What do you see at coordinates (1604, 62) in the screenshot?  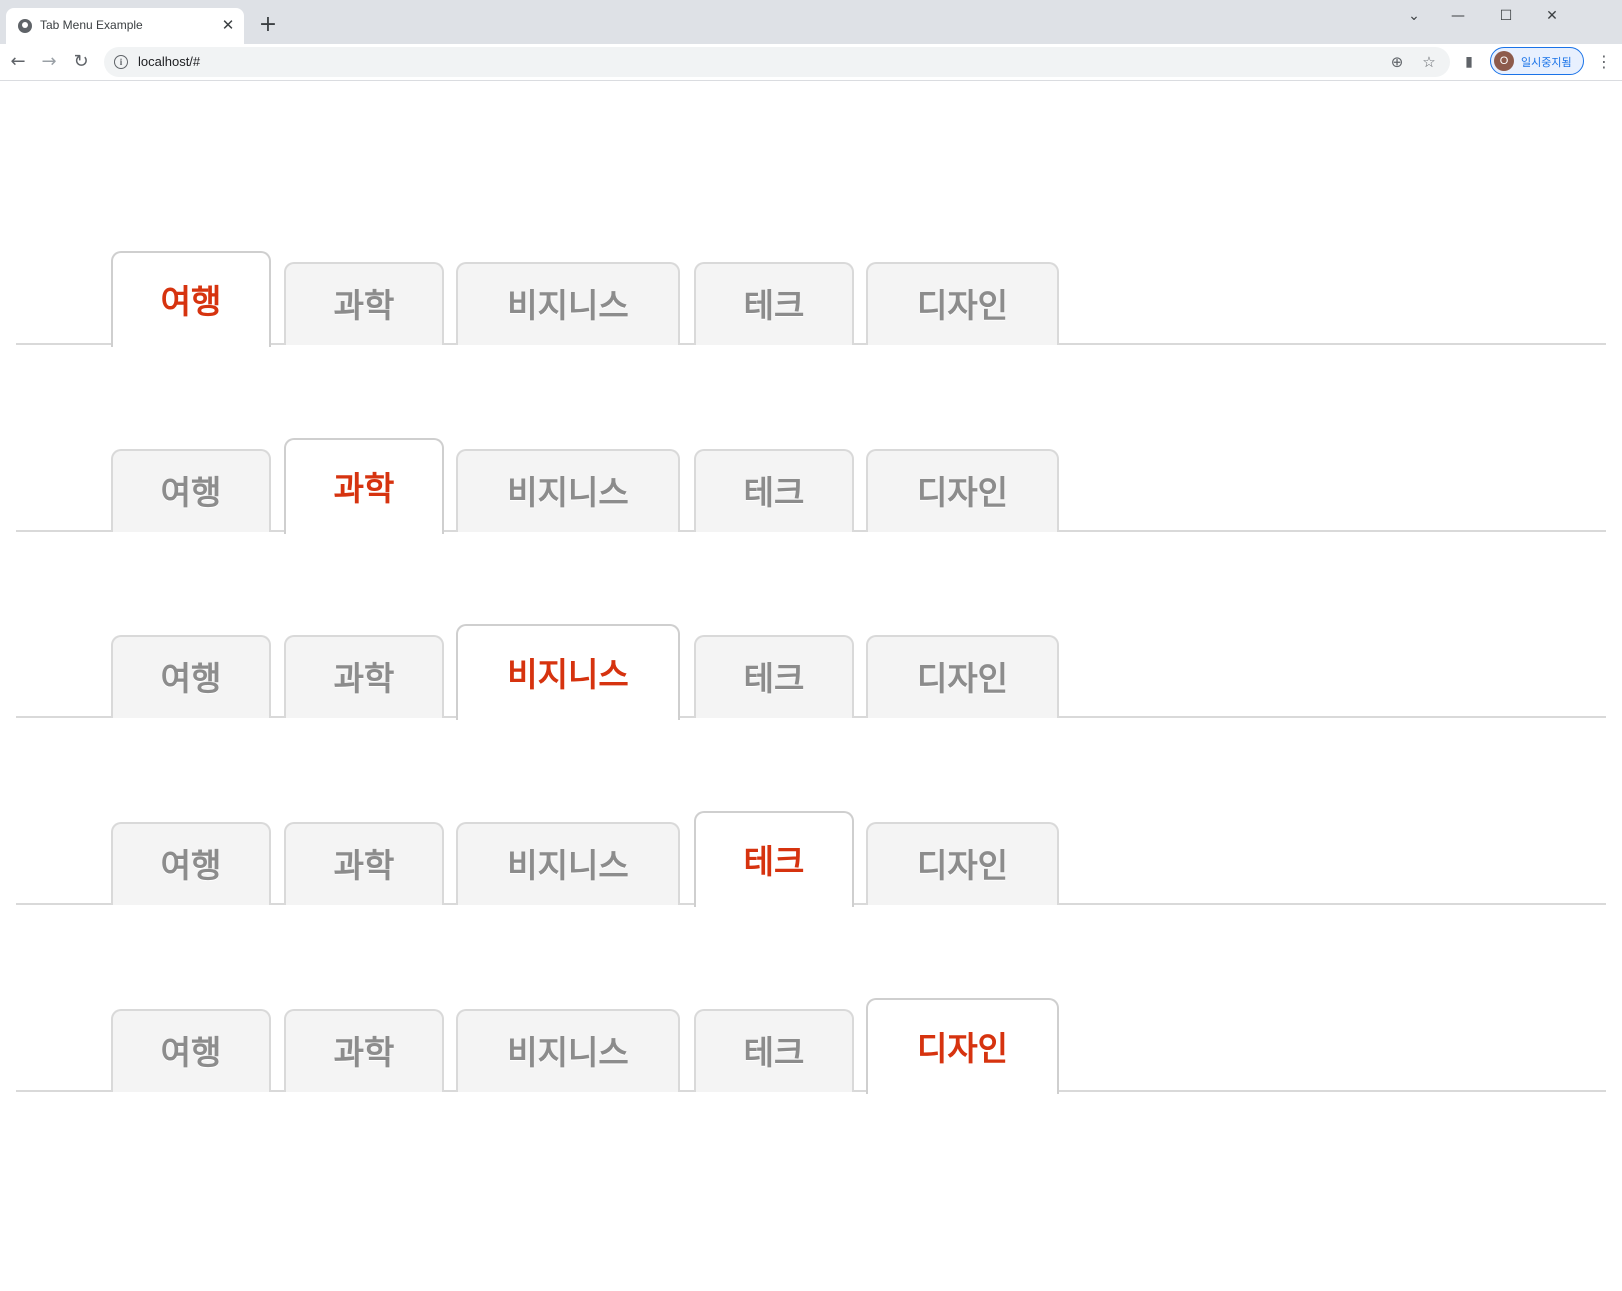 I see `kebab-menu-icon: ⋮` at bounding box center [1604, 62].